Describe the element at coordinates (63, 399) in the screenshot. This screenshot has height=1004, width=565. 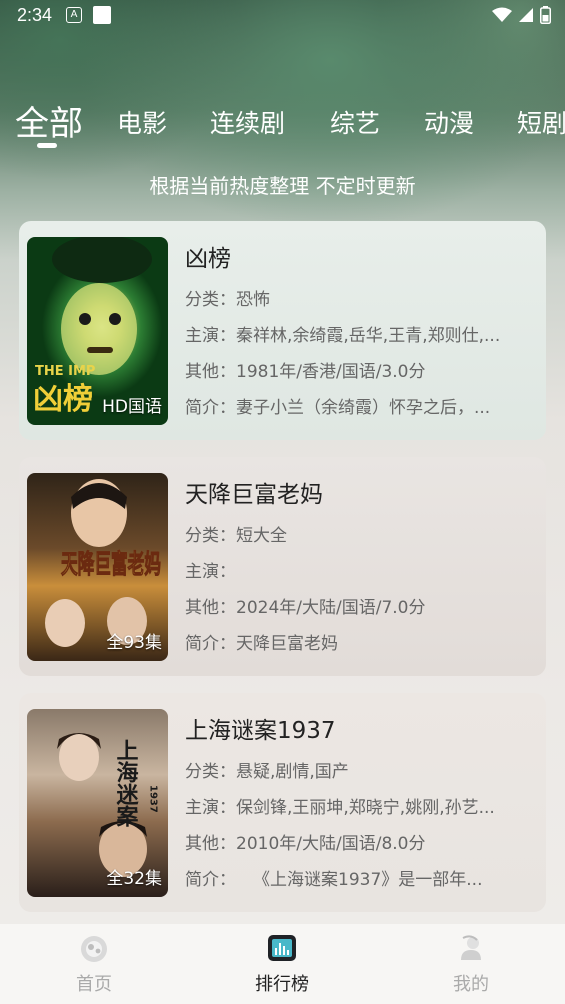
I see `poster-title-cn: 凶榜` at that location.